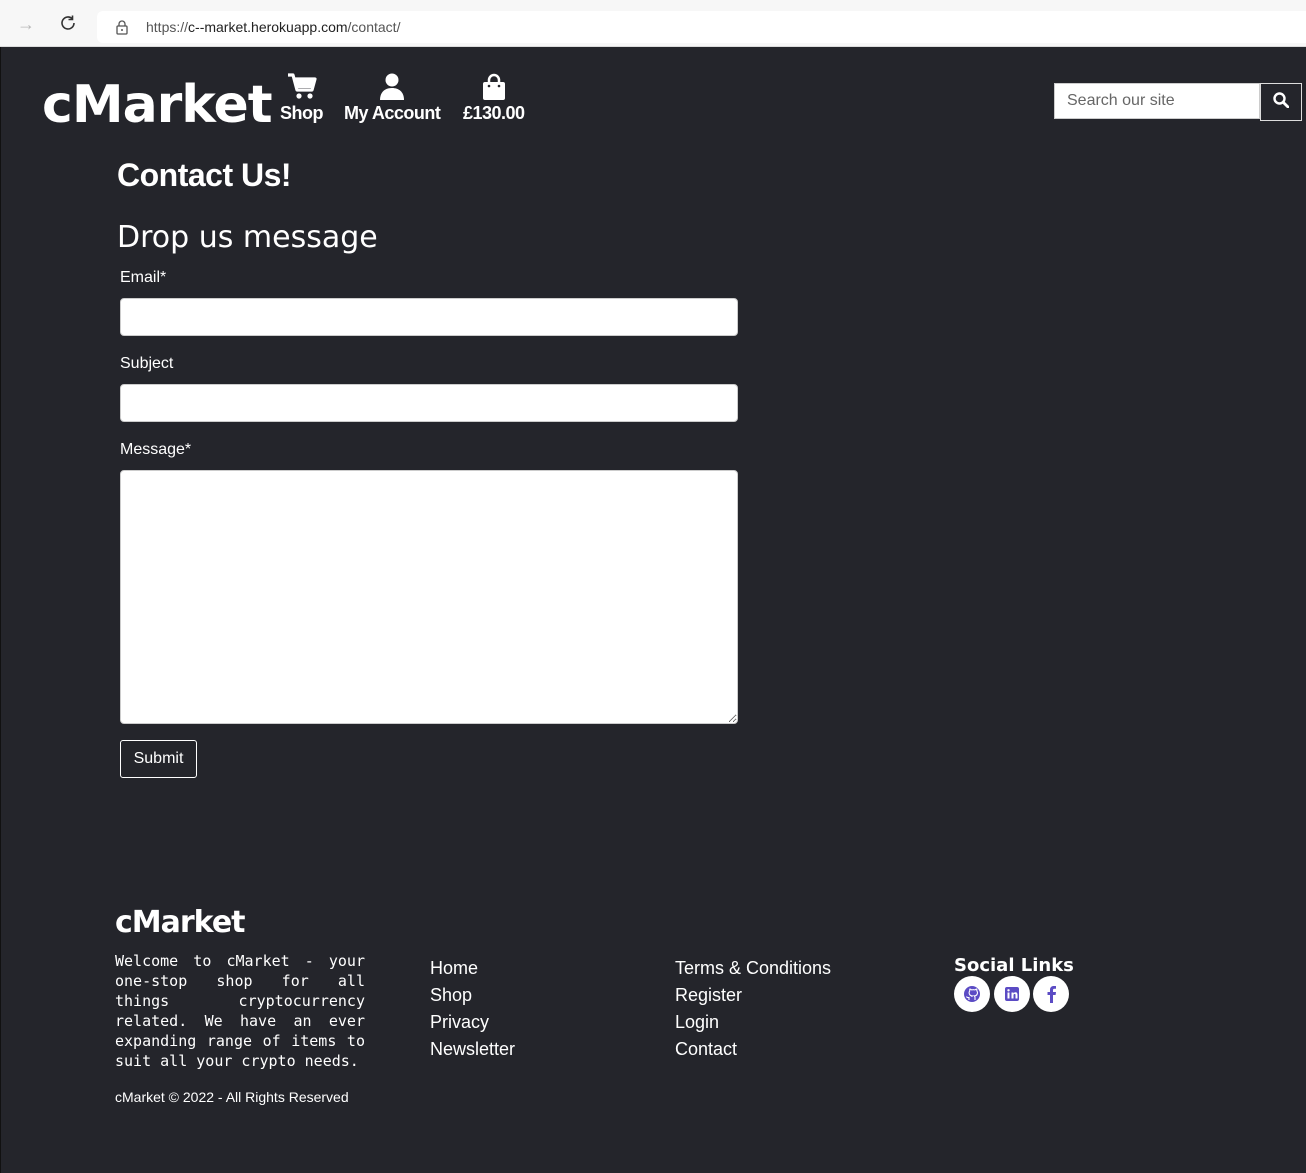 The width and height of the screenshot is (1306, 1173). Describe the element at coordinates (204, 175) in the screenshot. I see `page-title: Contact Us!` at that location.